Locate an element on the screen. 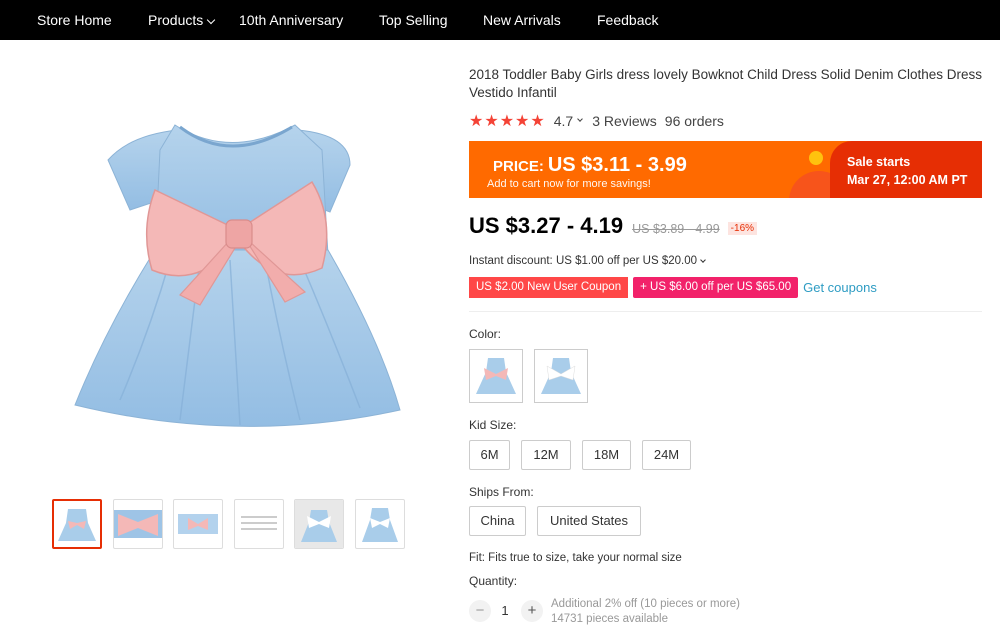 The height and width of the screenshot is (627, 1000). ships-from-china: China is located at coordinates (497, 521).